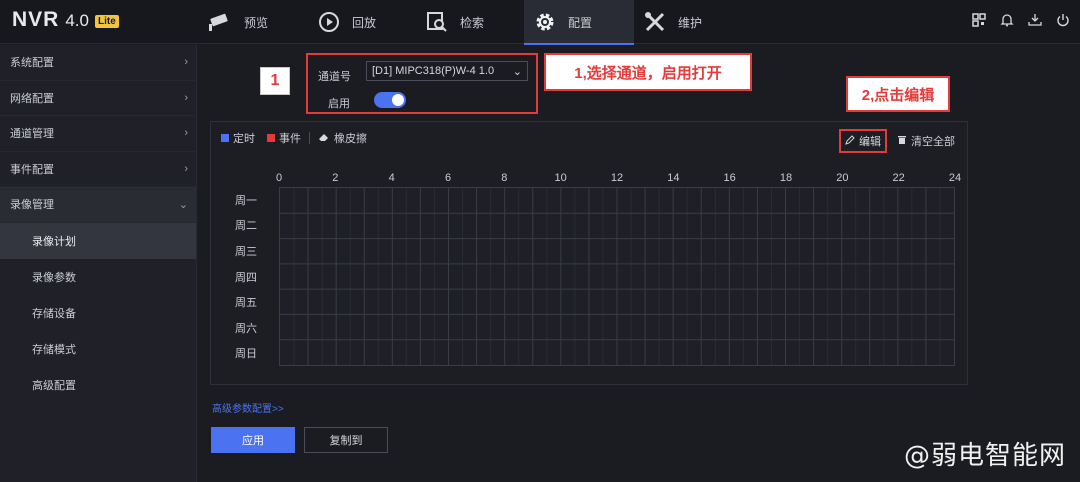  I want to click on nav-maintenance-label: 维护, so click(690, 22).